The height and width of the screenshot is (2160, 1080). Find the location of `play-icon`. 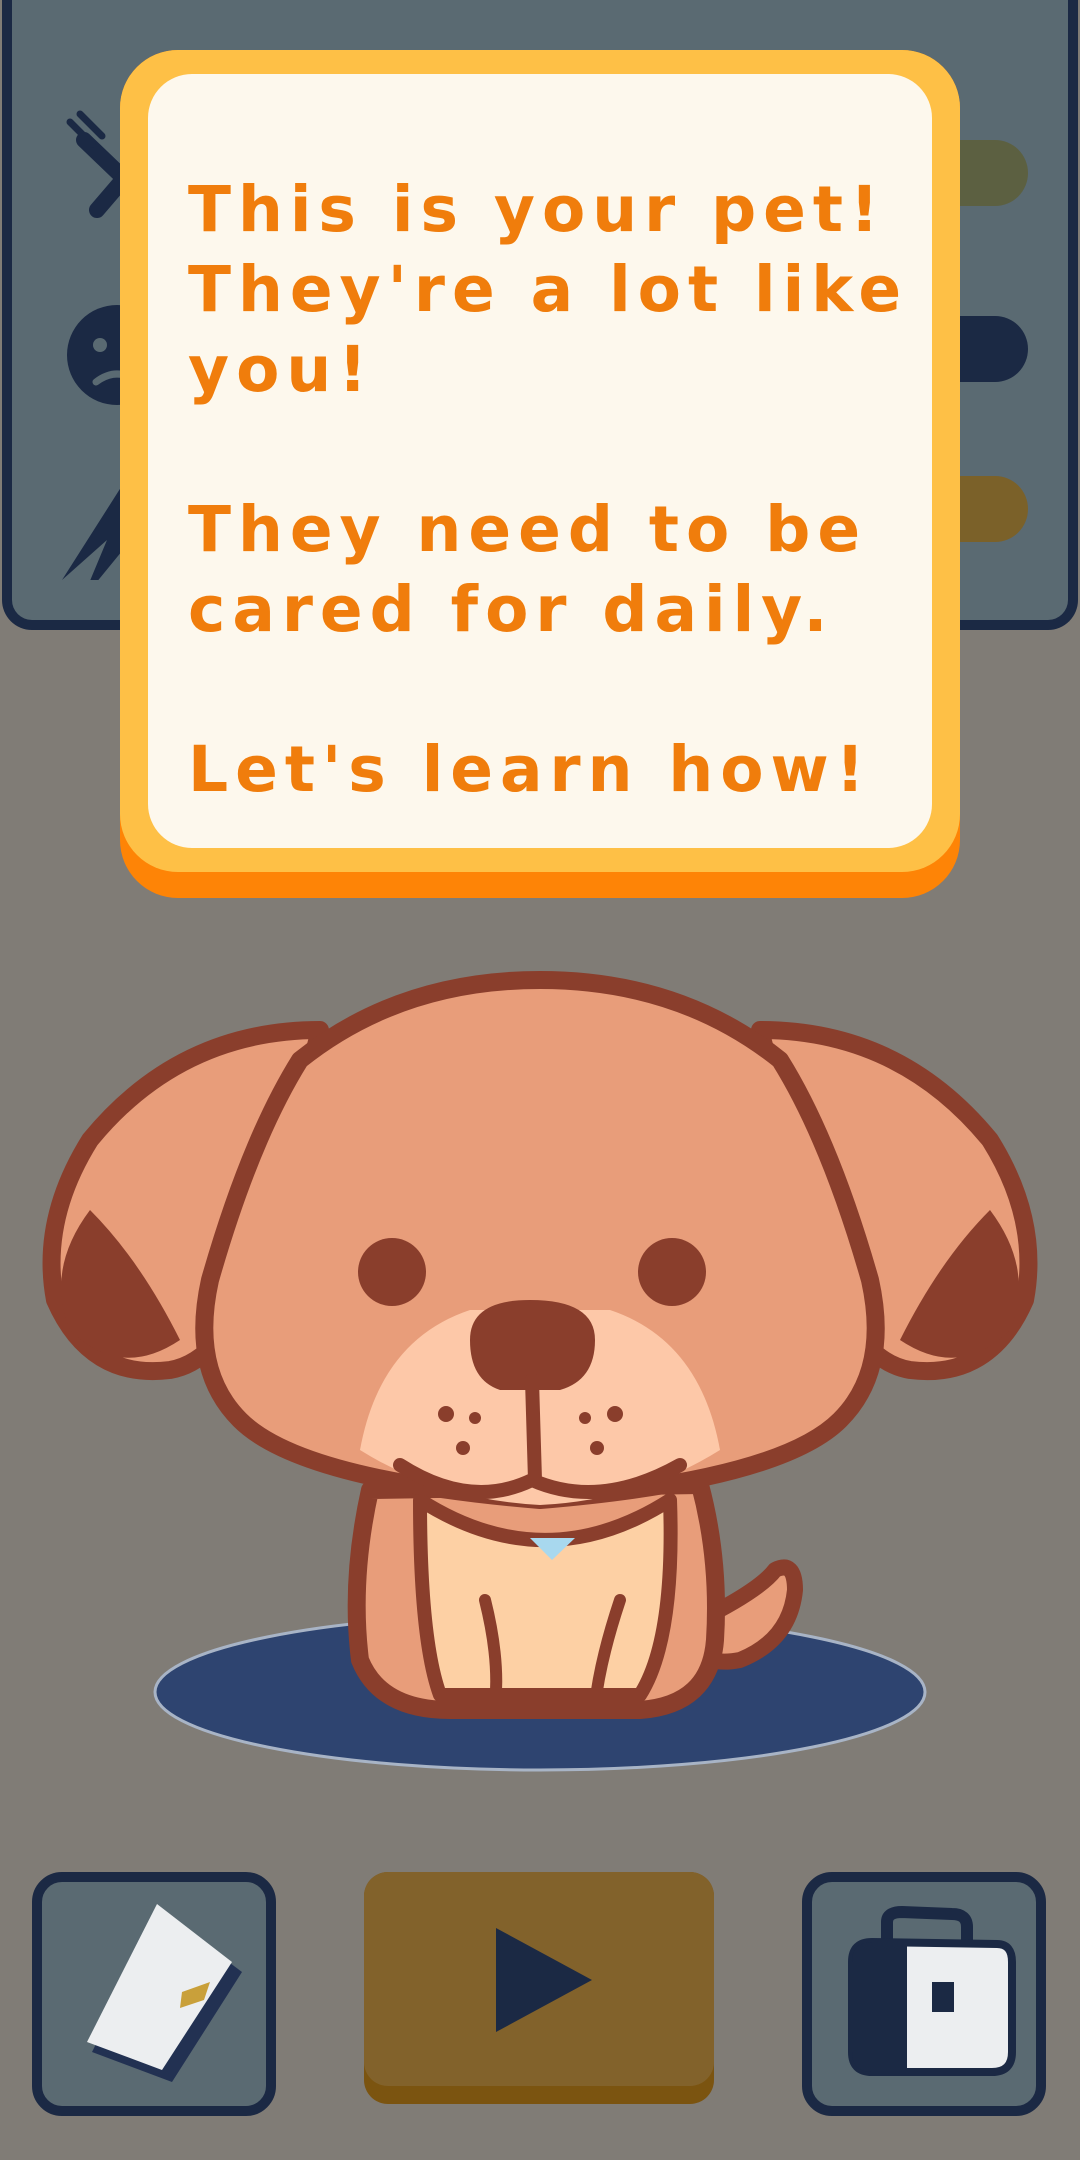

play-icon is located at coordinates (544, 1980).